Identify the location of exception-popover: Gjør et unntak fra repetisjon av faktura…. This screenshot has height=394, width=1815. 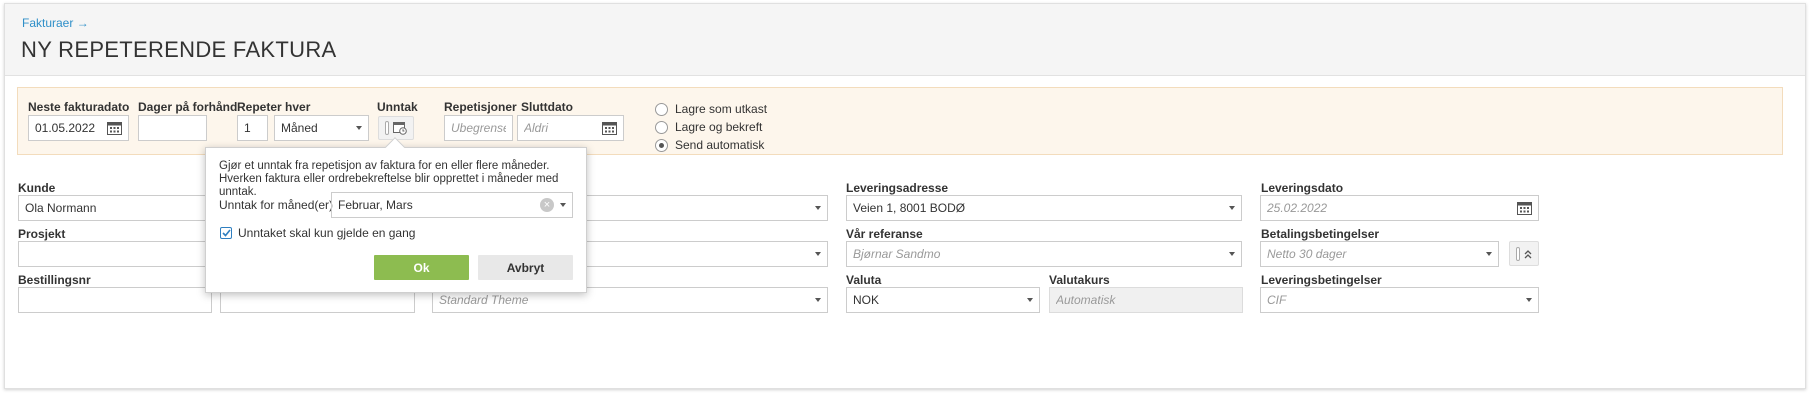
(396, 215).